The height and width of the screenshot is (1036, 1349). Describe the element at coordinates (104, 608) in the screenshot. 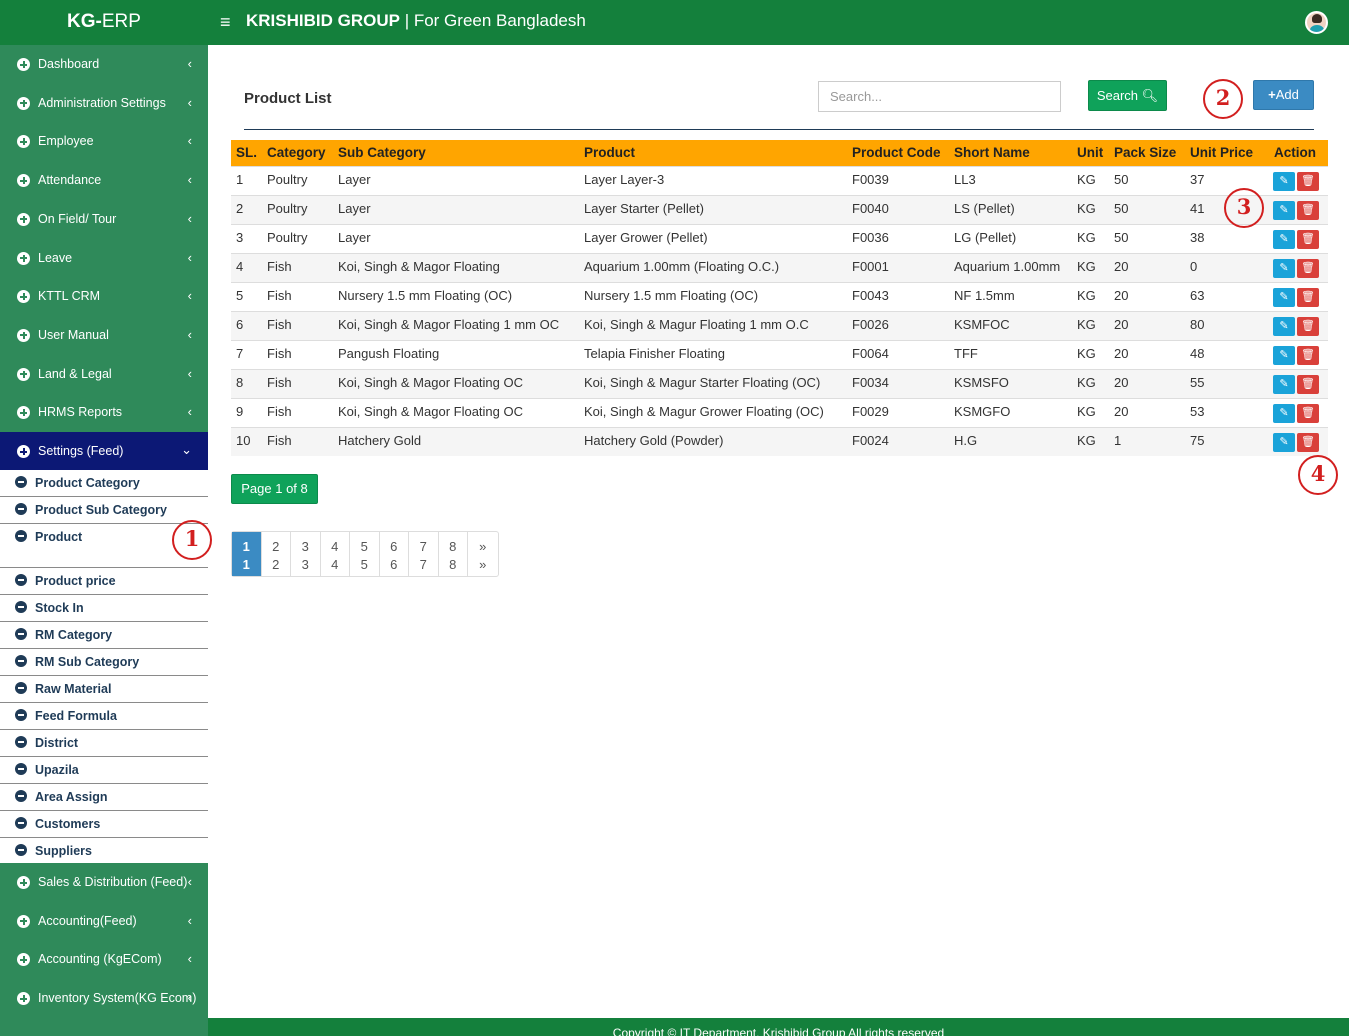

I see `submenu-item-stock-in: Stock In` at that location.